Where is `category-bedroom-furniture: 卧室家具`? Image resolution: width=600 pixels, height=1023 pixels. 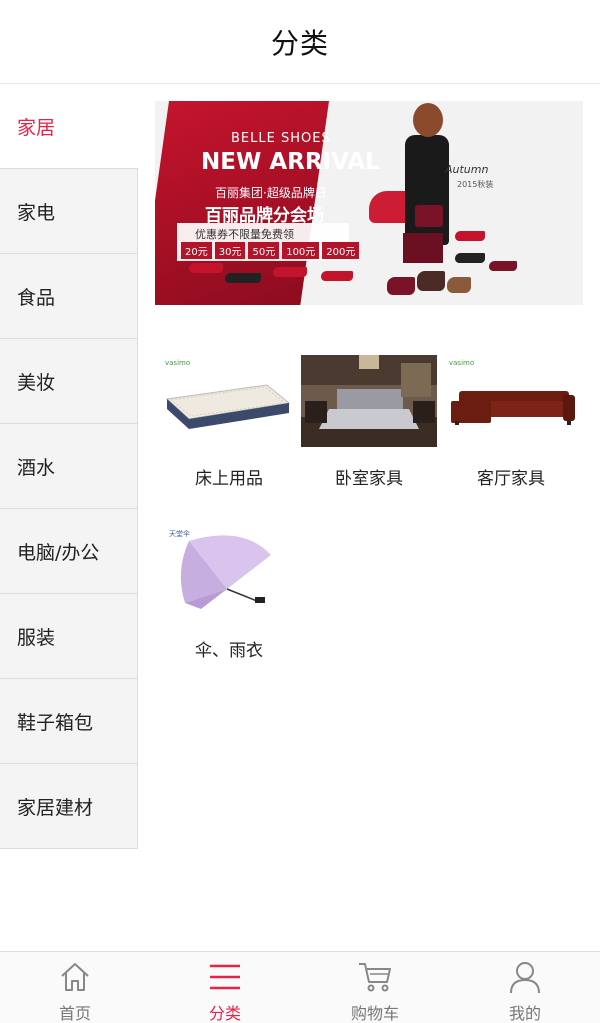 category-bedroom-furniture: 卧室家具 is located at coordinates (371, 422).